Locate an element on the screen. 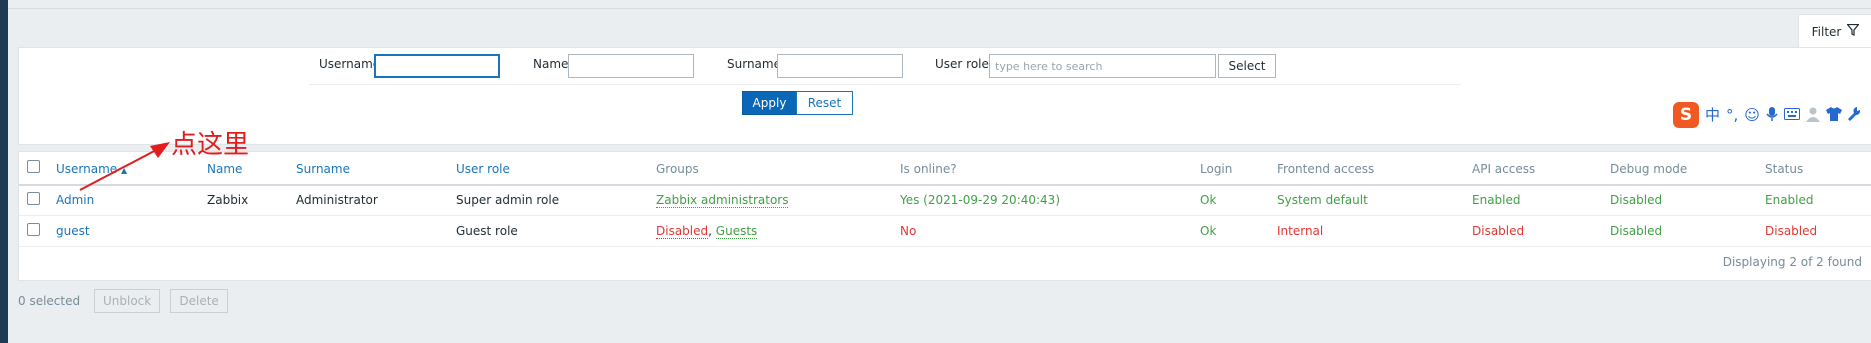 This screenshot has width=1871, height=343. api-access-cell: Disabled is located at coordinates (1498, 231).